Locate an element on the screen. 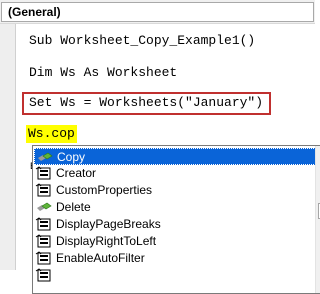  autocomplete-item: Creator is located at coordinates (175, 173).